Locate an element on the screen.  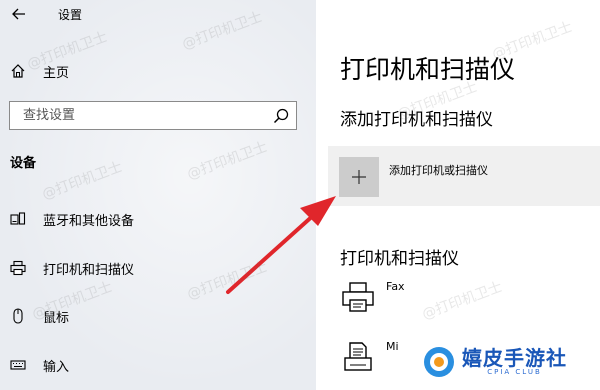
sidebar-item-mouse: 鼠标 is located at coordinates (160, 316).